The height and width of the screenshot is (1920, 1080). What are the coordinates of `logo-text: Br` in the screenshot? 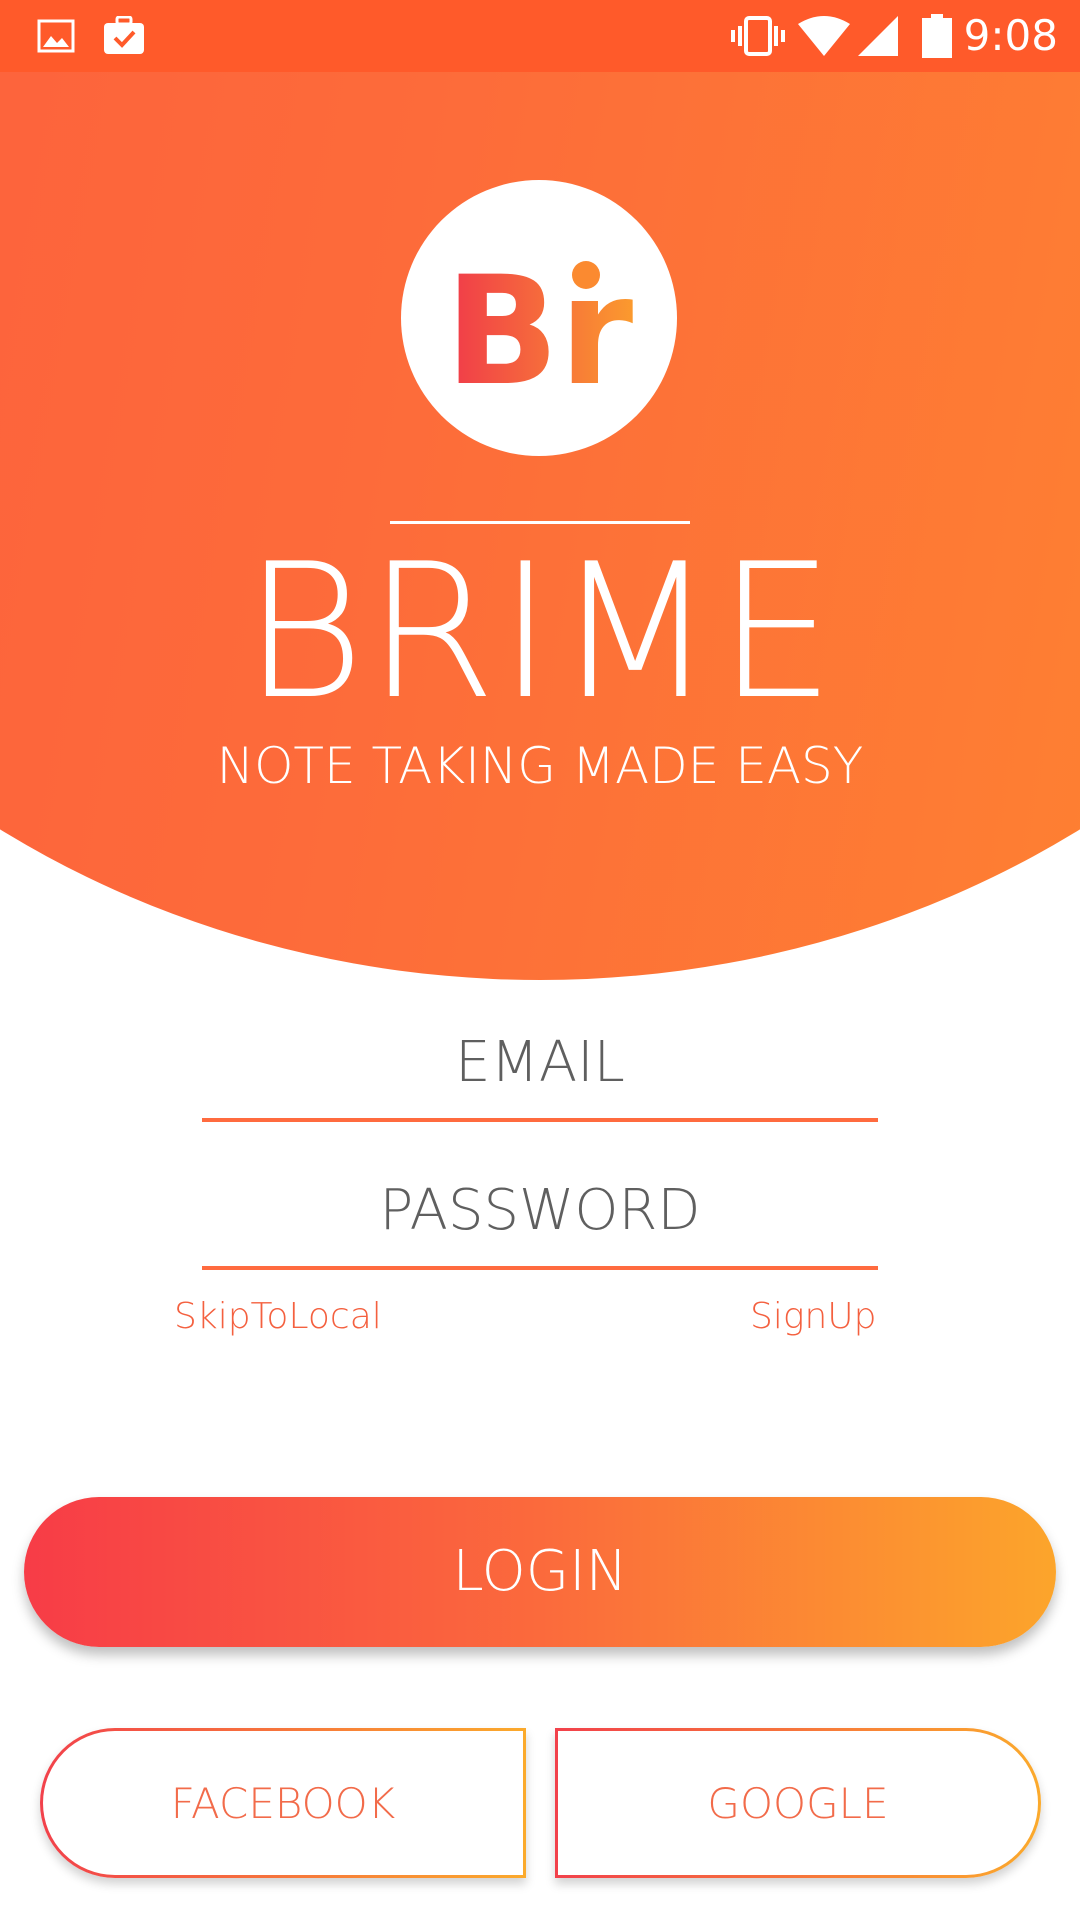 It's located at (539, 332).